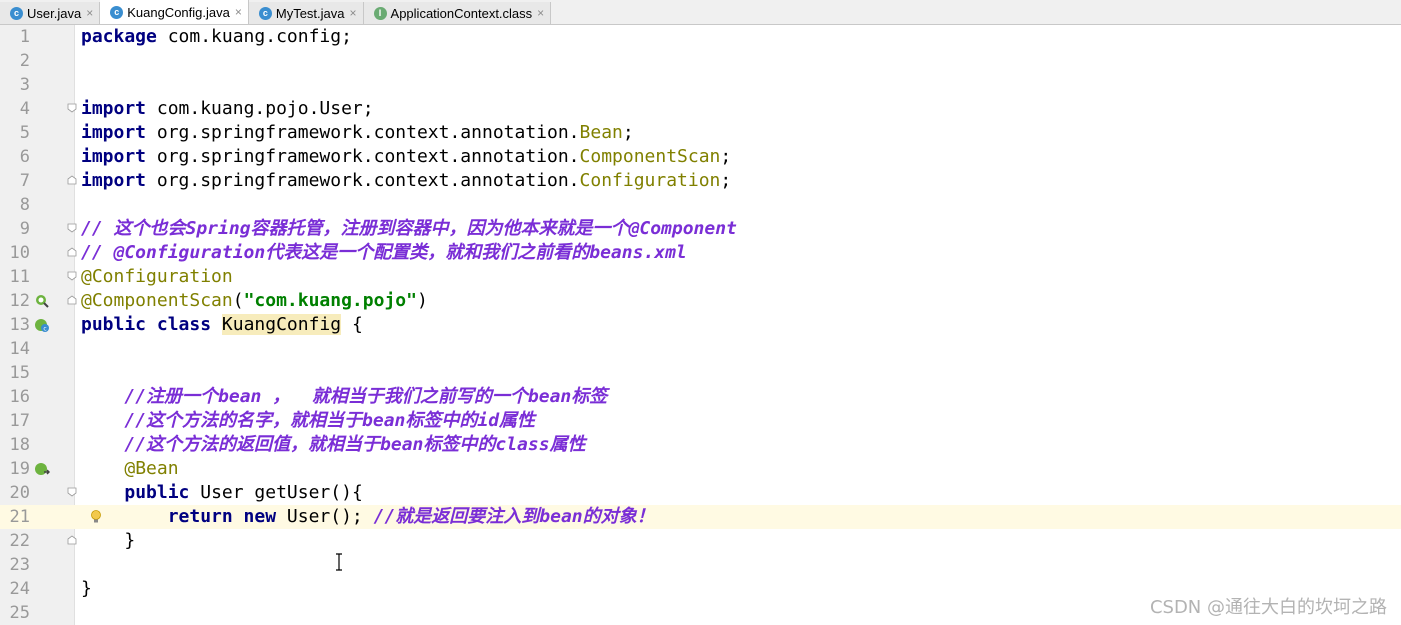  Describe the element at coordinates (700, 277) in the screenshot. I see `code-line: 11 @Configuration` at that location.